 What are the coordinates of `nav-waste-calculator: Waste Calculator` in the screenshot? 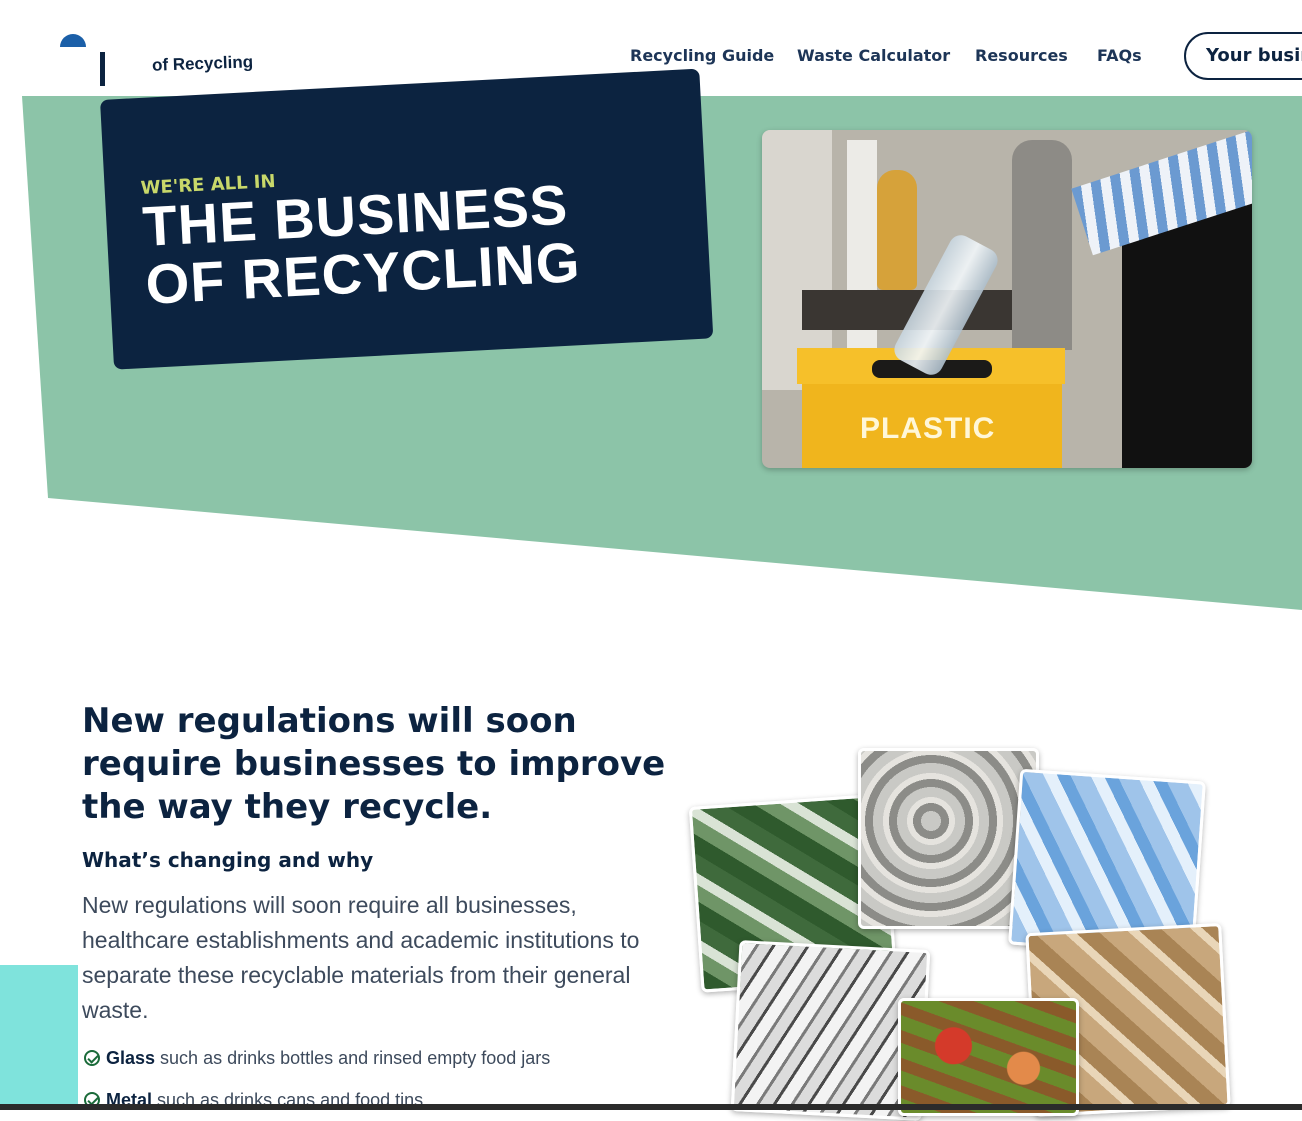 It's located at (873, 55).